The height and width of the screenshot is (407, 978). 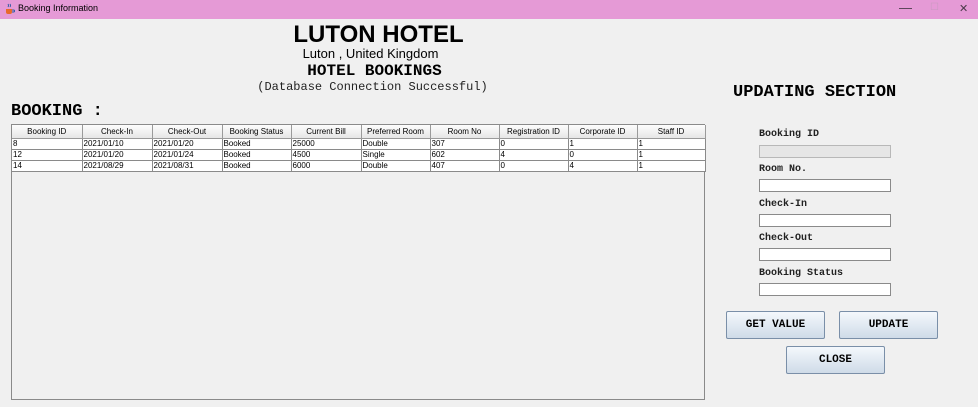 What do you see at coordinates (783, 169) in the screenshot?
I see `room-no-label: Room No.` at bounding box center [783, 169].